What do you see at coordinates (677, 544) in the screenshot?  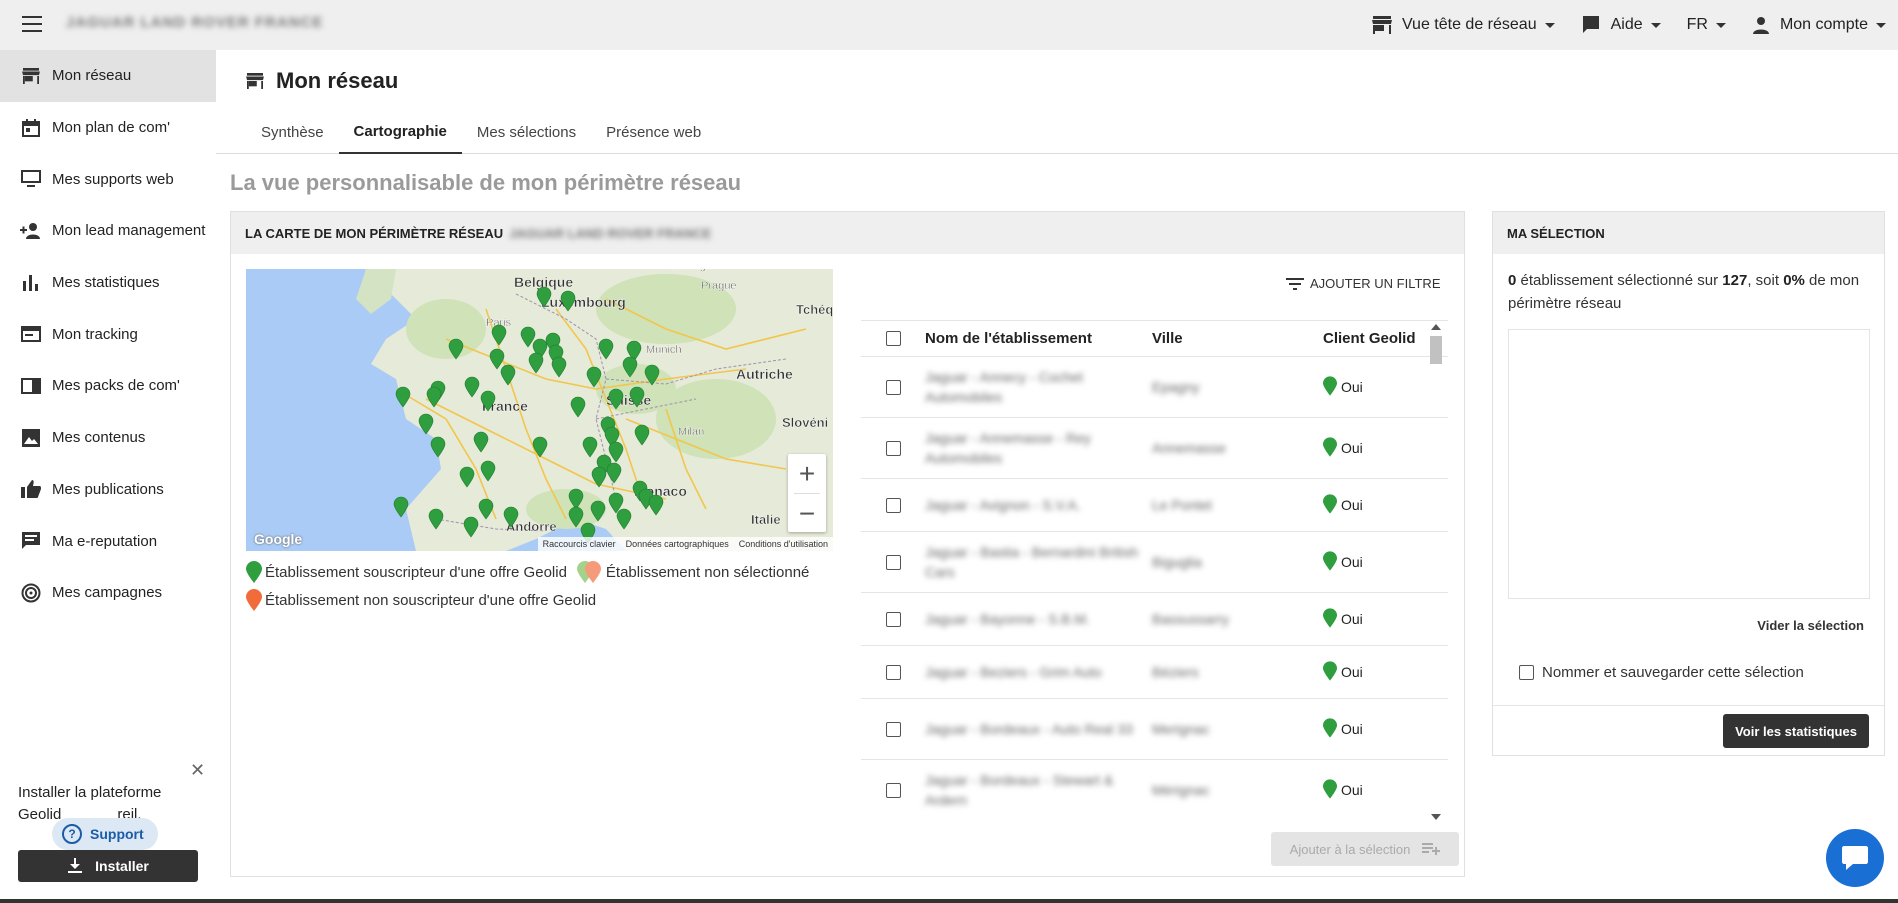 I see `map-data-link: Données cartographiques` at bounding box center [677, 544].